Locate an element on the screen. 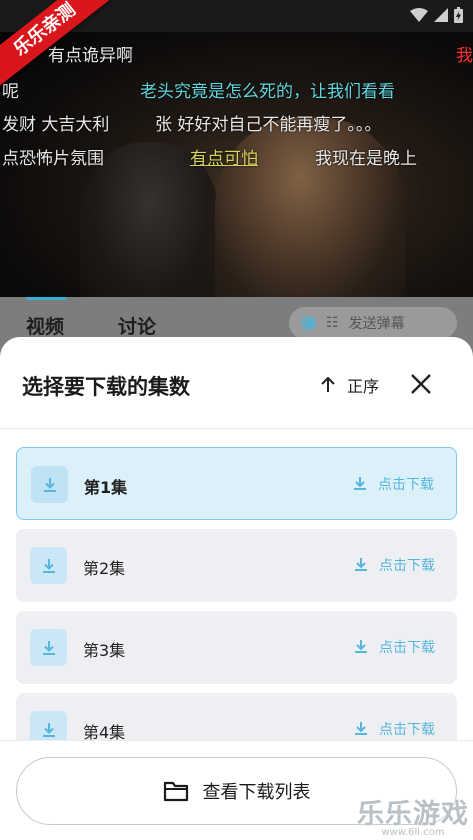  danmaku-settings-icon: ☷ is located at coordinates (332, 323).